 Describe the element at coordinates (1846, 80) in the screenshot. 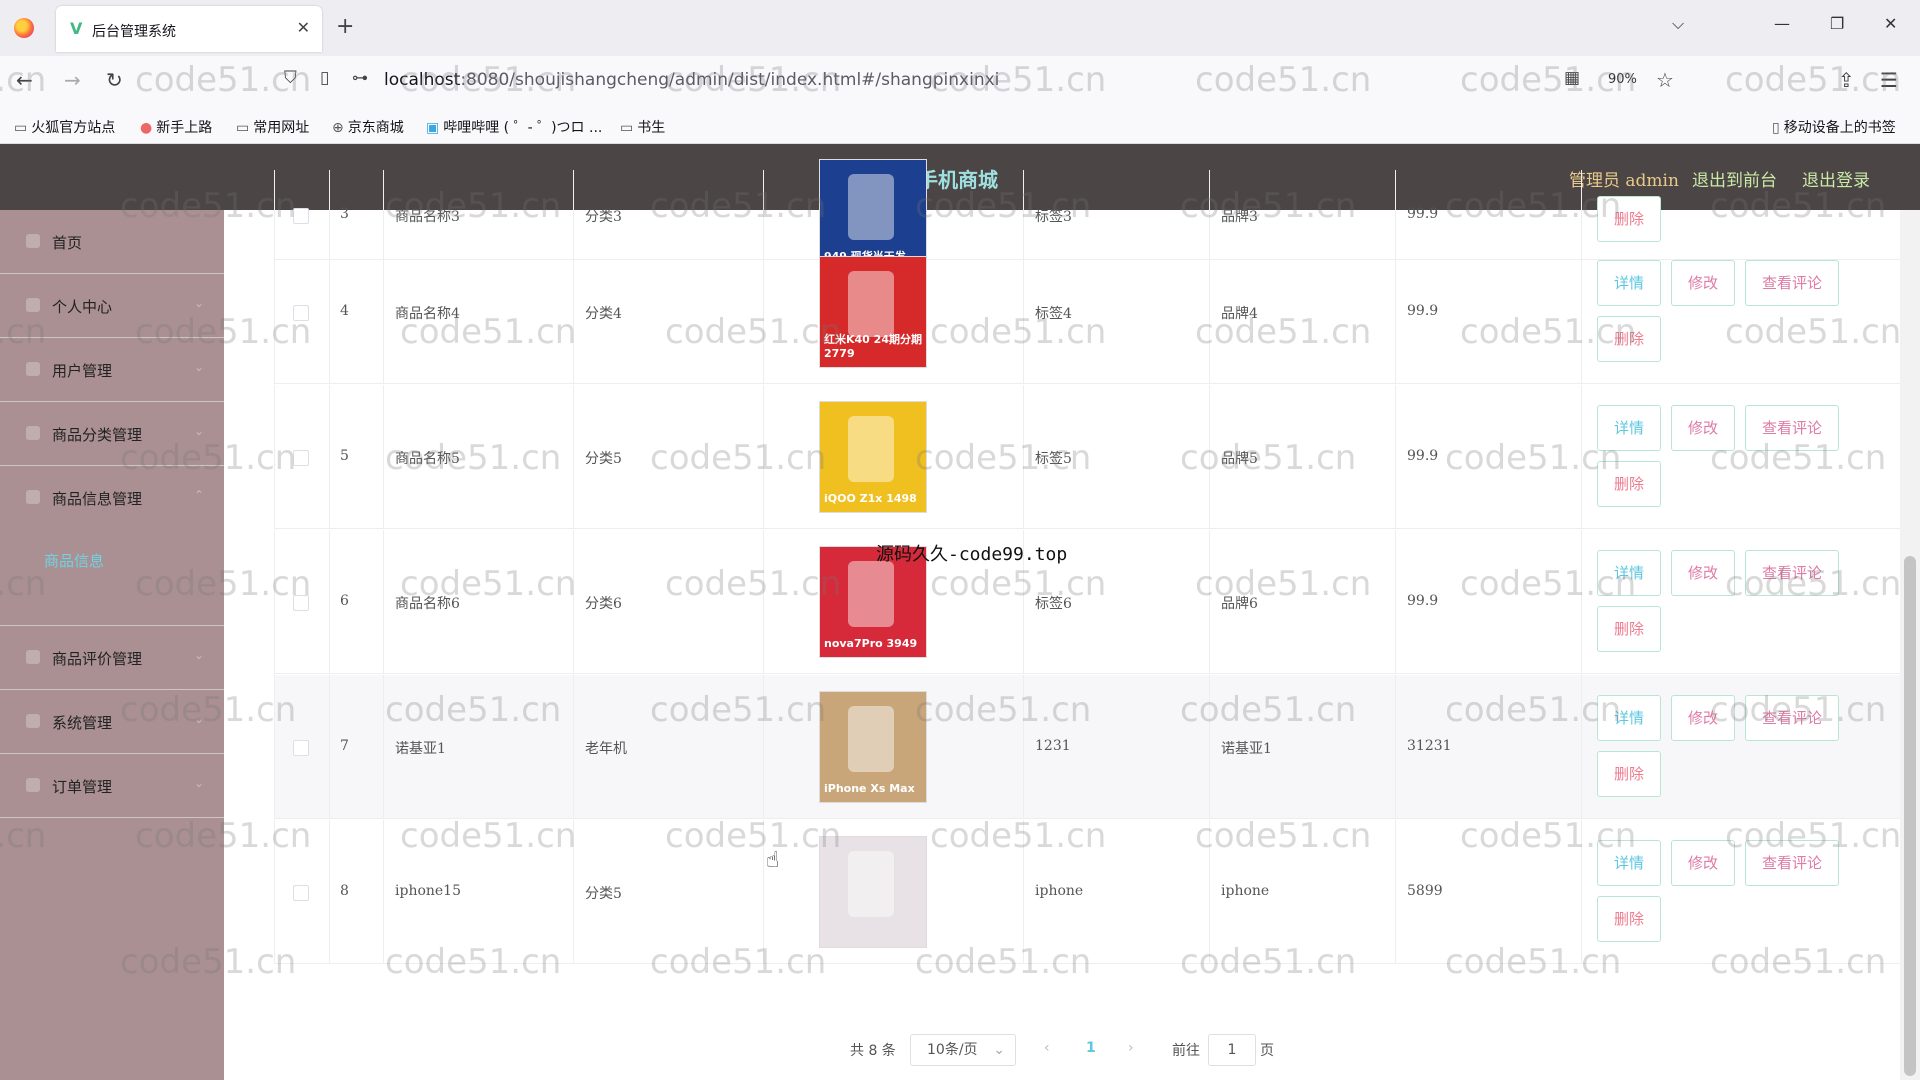

I see `extensions-icon: ⇪` at that location.